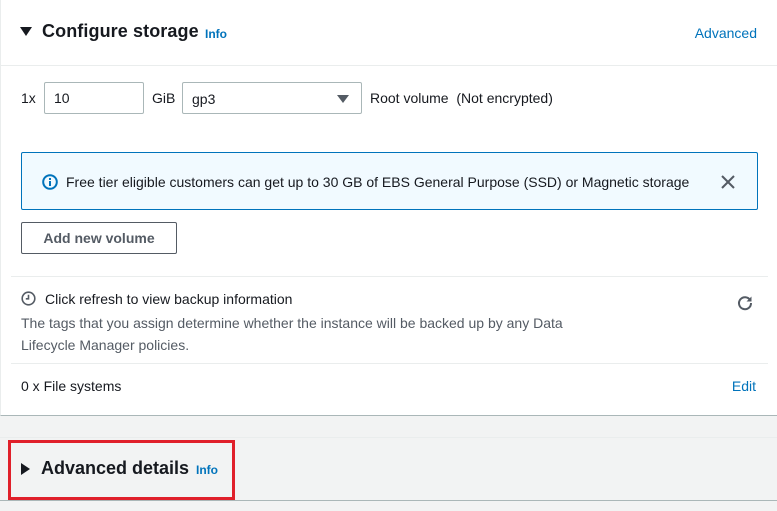 This screenshot has height=511, width=777. Describe the element at coordinates (120, 31) in the screenshot. I see `section-title: Configure storage` at that location.